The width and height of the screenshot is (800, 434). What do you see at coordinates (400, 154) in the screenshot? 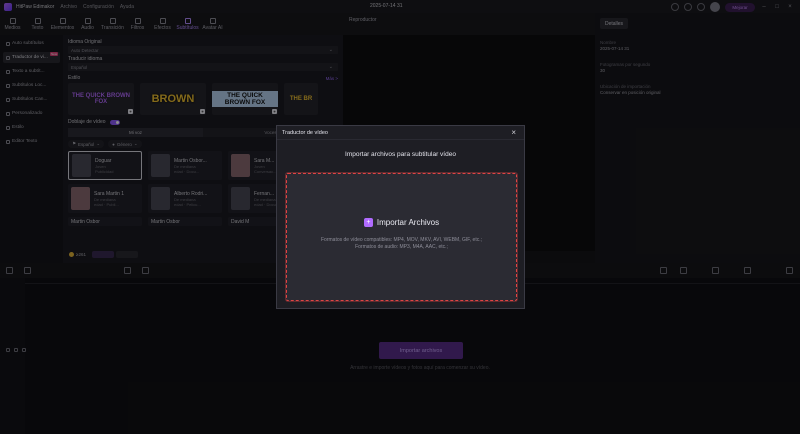
I see `dialog-subtitle: Importar archivos para subtitular vídeo` at bounding box center [400, 154].